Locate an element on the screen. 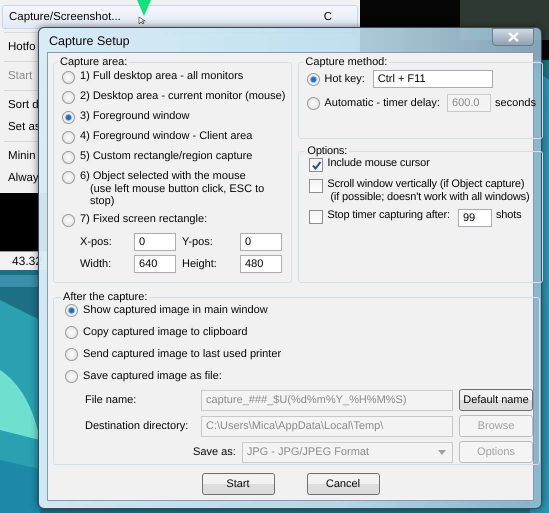 The width and height of the screenshot is (549, 513). option-note: (if possible; doesn't work with all windows) is located at coordinates (429, 197).